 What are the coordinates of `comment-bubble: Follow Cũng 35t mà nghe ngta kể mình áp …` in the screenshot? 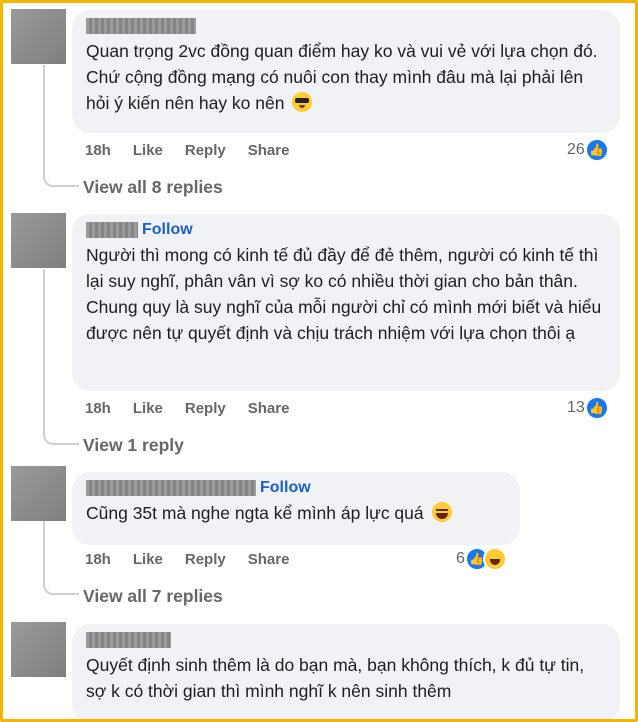 It's located at (296, 508).